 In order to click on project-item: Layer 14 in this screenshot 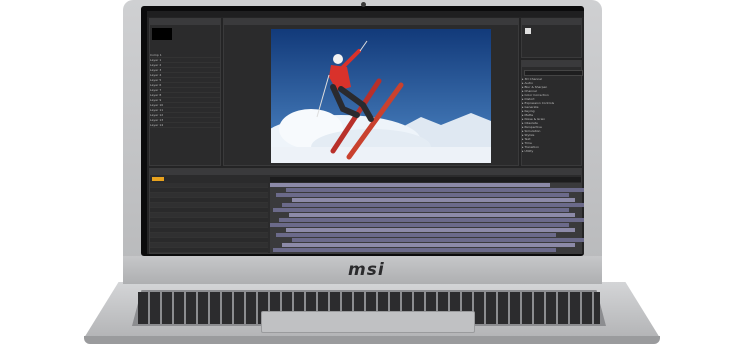, I will do `click(185, 125)`.